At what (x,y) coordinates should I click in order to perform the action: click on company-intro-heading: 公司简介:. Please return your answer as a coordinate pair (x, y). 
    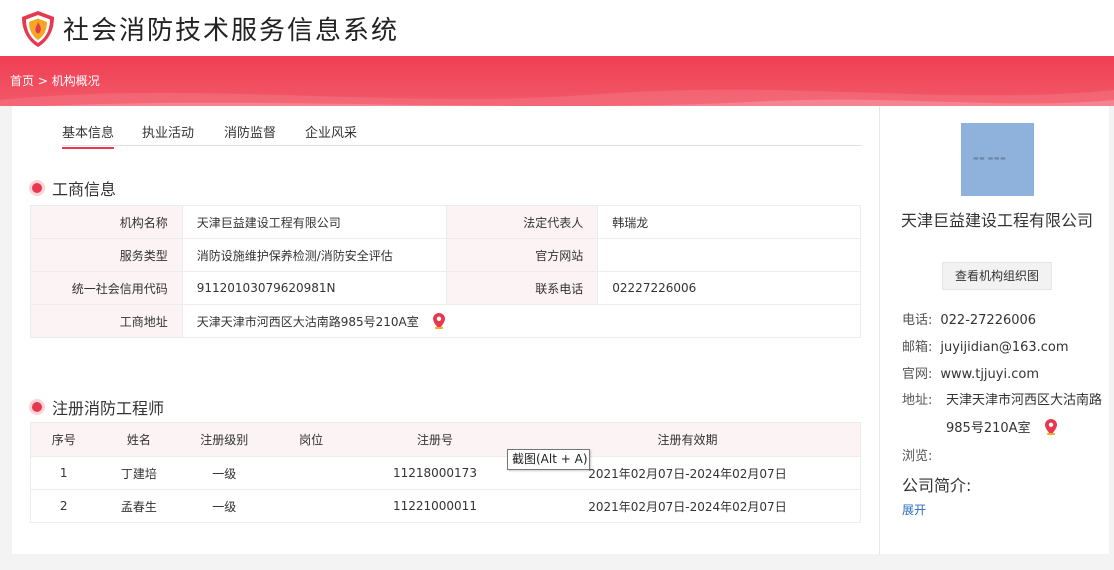
    Looking at the image, I should click on (937, 485).